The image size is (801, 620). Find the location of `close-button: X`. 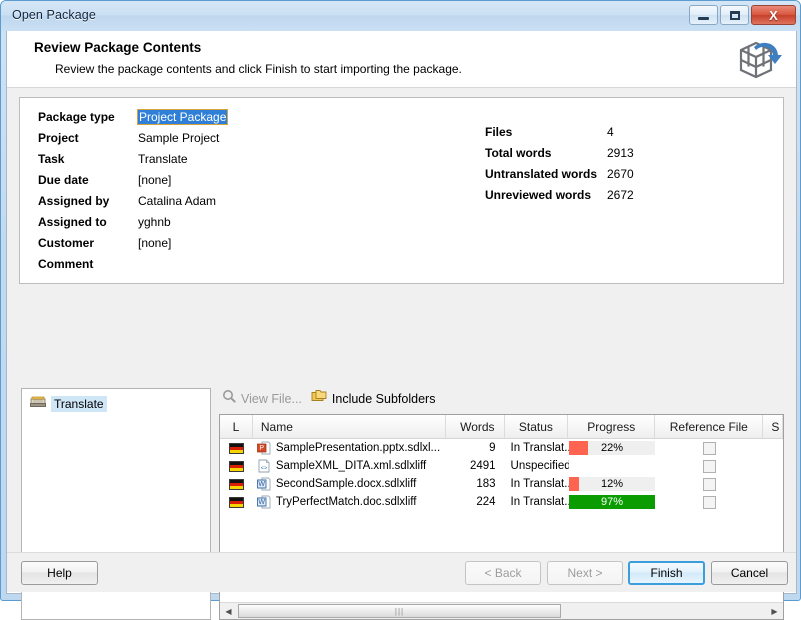

close-button: X is located at coordinates (773, 15).